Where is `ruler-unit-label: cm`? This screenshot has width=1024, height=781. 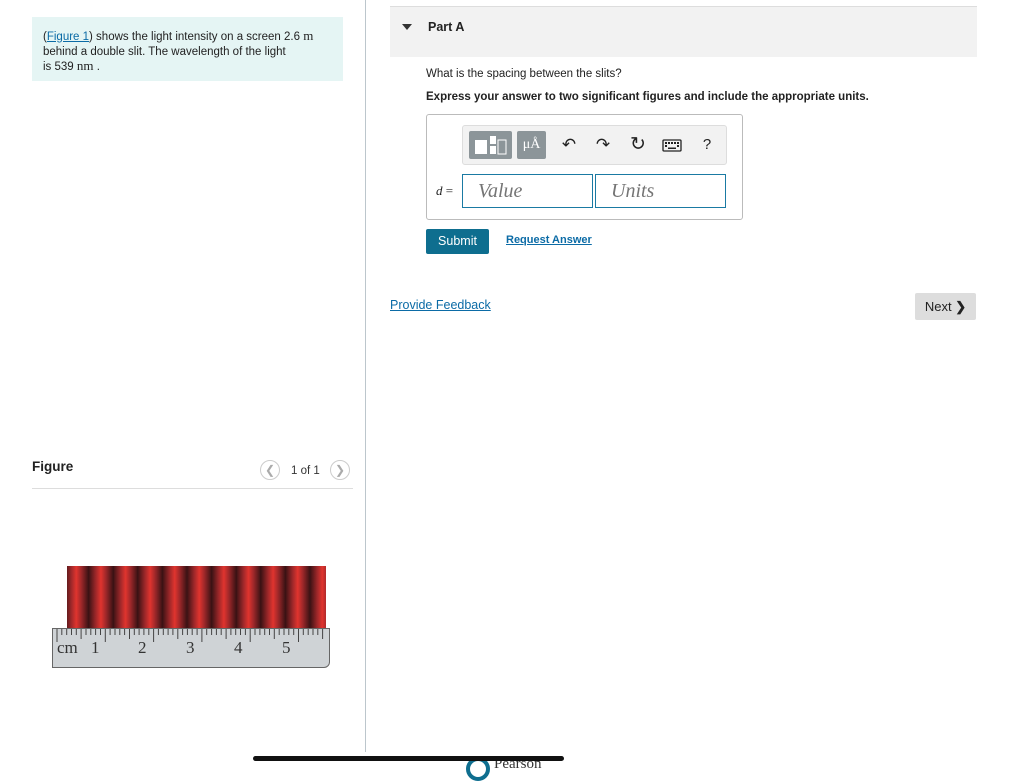
ruler-unit-label: cm is located at coordinates (67, 647).